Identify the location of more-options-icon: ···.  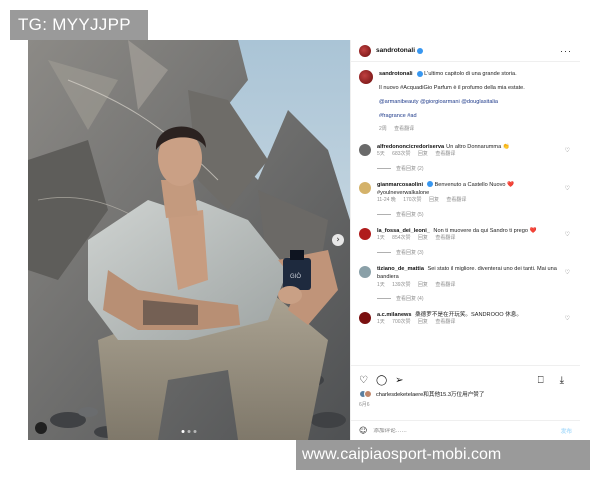
(566, 51).